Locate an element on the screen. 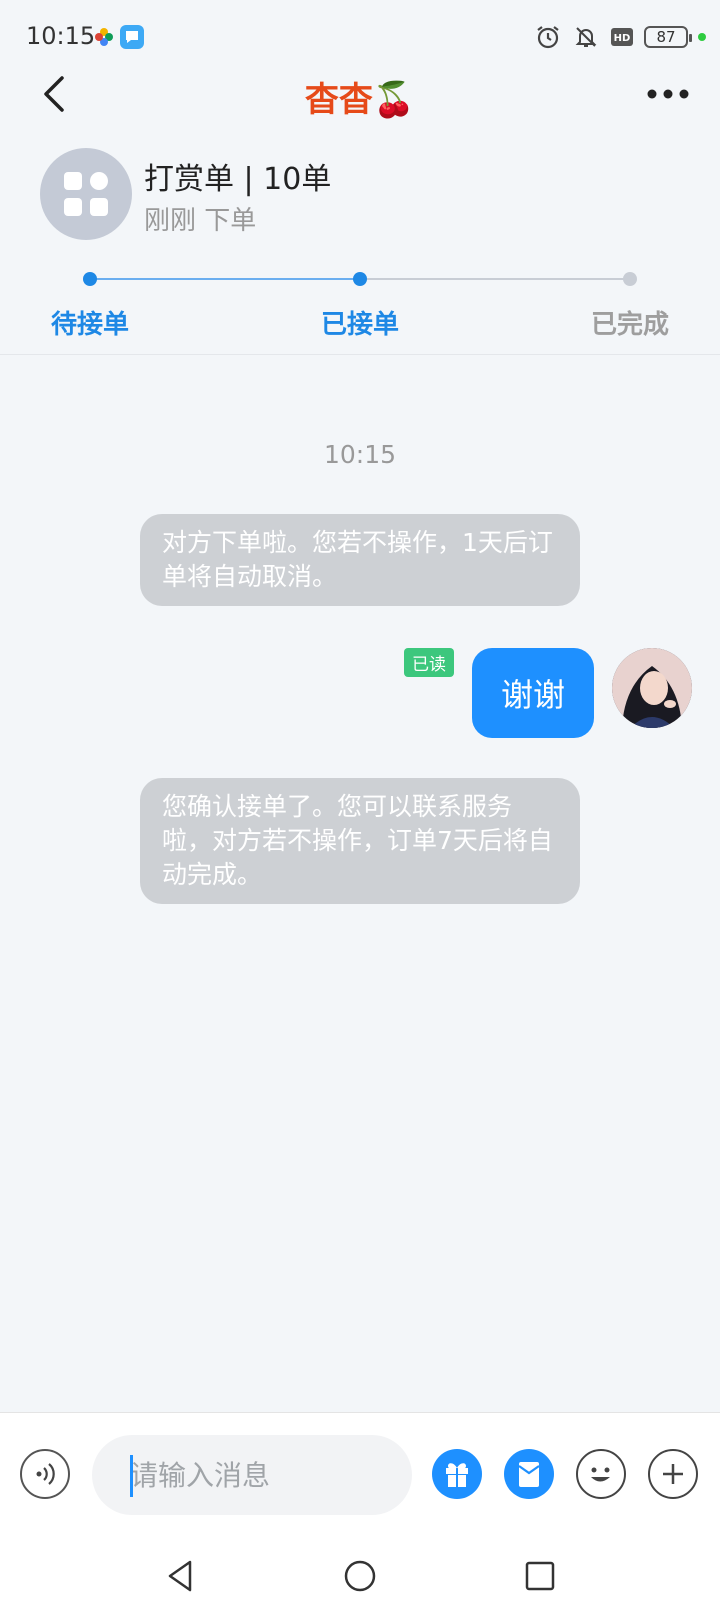 This screenshot has height=1612, width=720. add-button is located at coordinates (673, 1474).